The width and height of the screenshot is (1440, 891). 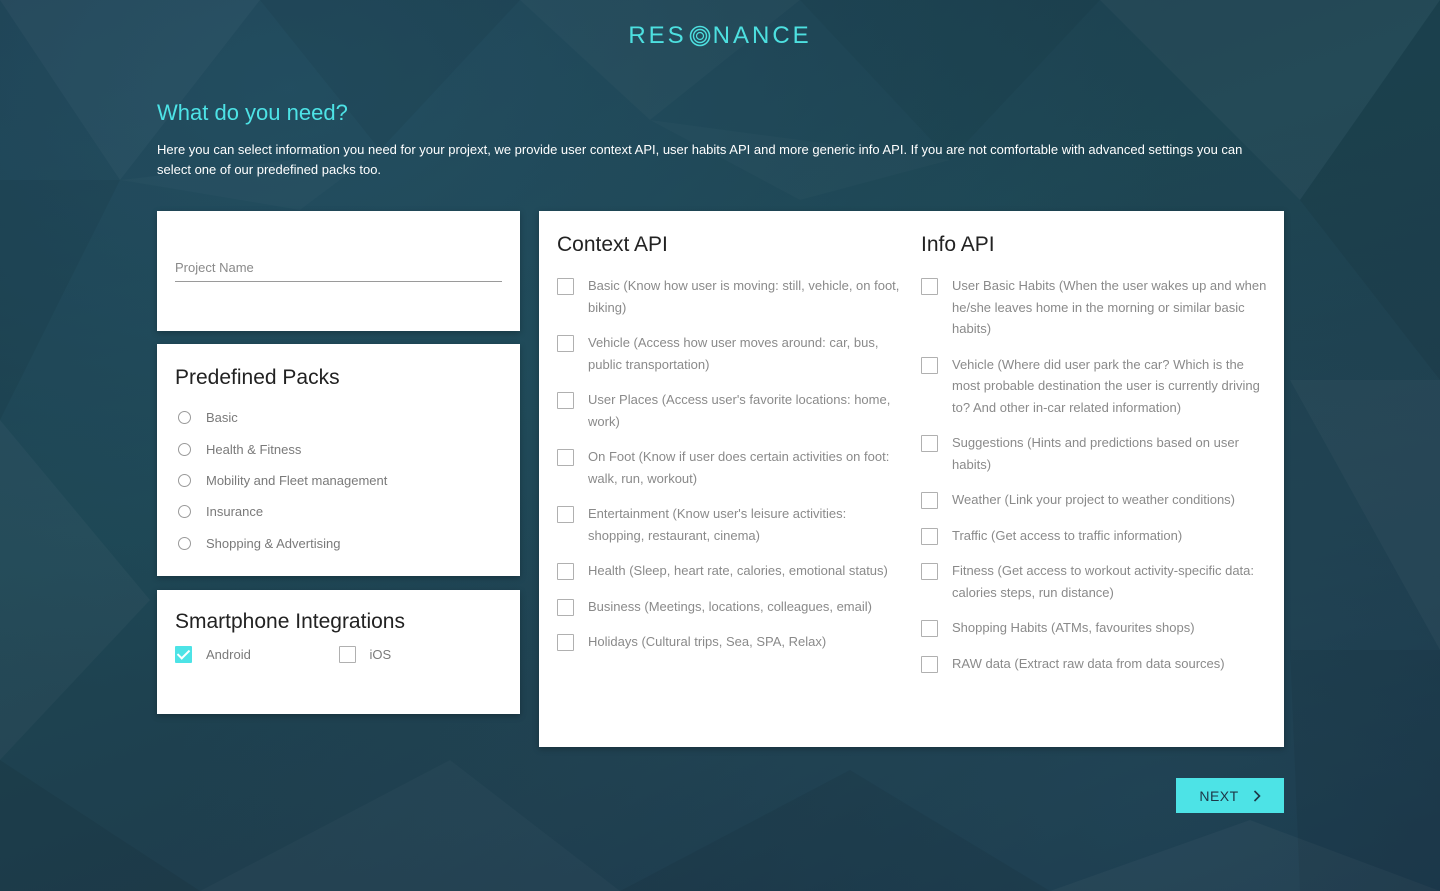 I want to click on resonance-logo-icon, so click(x=699, y=36).